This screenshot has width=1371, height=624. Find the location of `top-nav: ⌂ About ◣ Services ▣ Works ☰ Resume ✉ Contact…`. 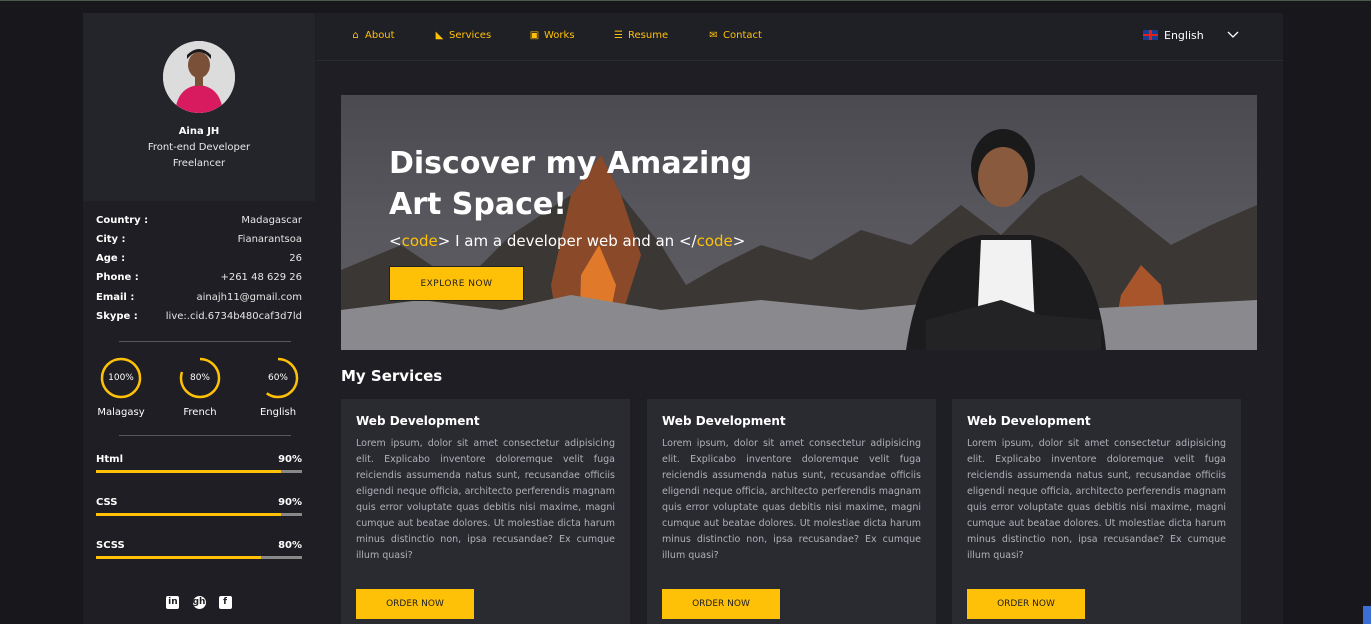

top-nav: ⌂ About ◣ Services ▣ Works ☰ Resume ✉ Contact… is located at coordinates (800, 37).